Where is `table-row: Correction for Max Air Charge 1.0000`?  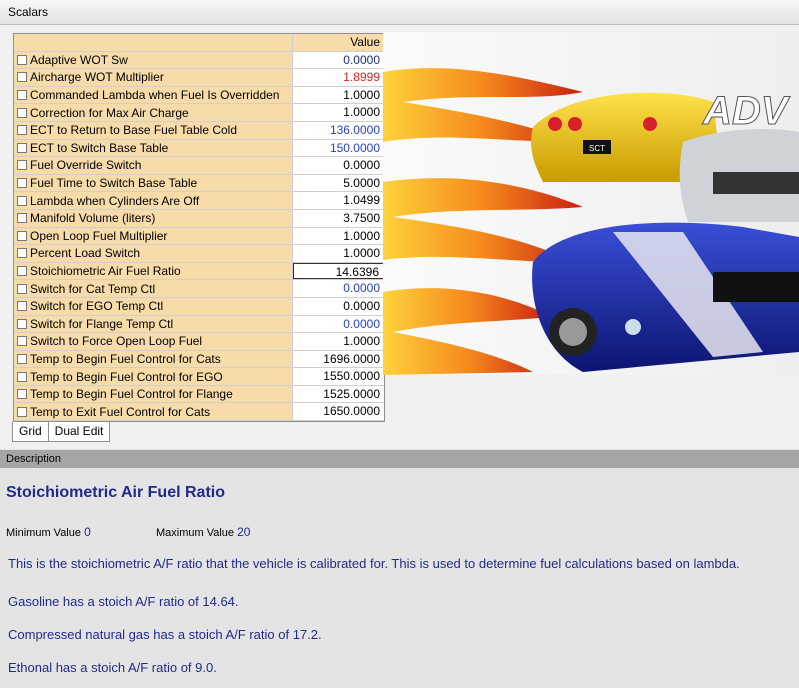
table-row: Correction for Max Air Charge 1.0000 is located at coordinates (199, 113).